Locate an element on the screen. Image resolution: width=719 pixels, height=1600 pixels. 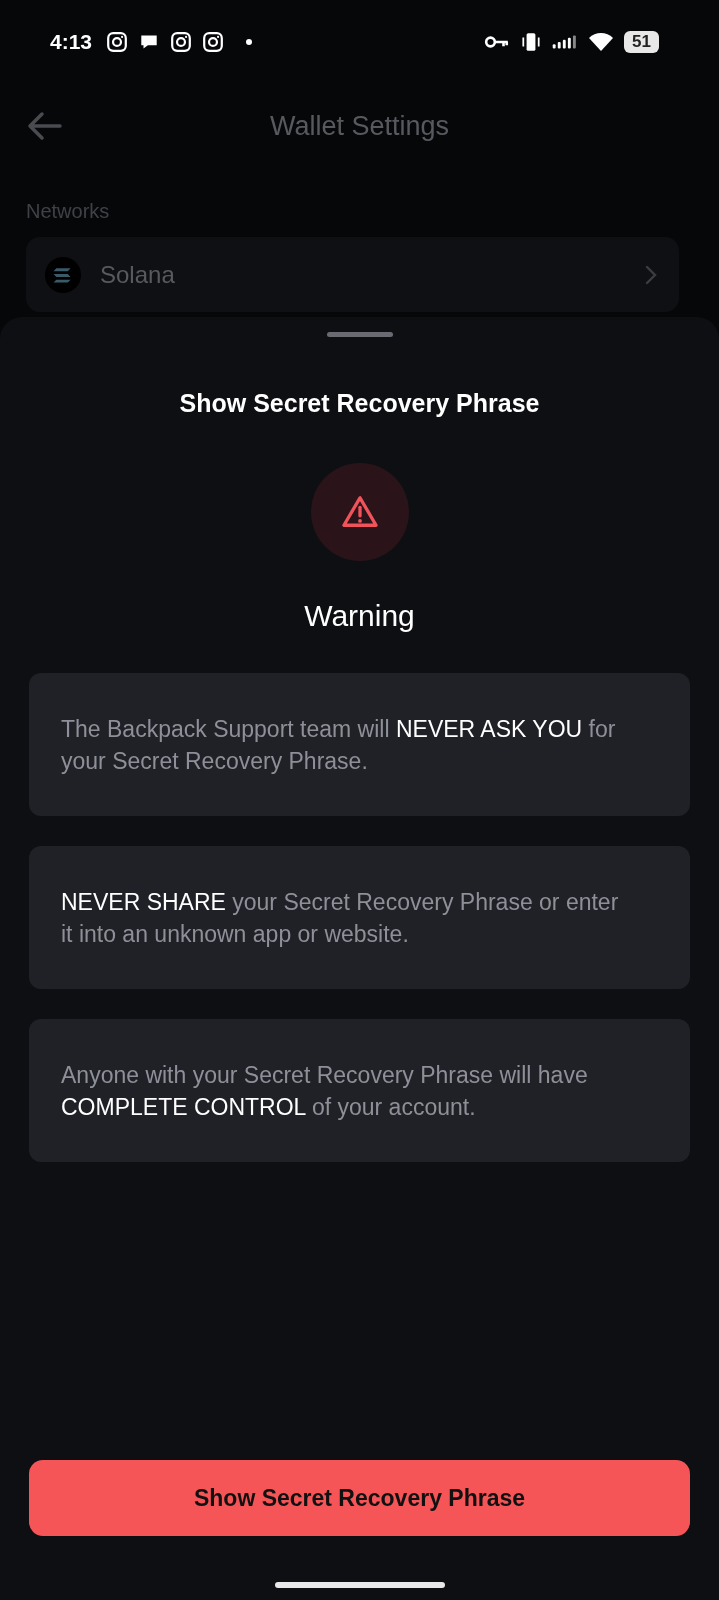
warning-text: The Backpack Support team will NEVER ASK YOU for your Secret Recovery Phrase. is located at coordinates (339, 745).